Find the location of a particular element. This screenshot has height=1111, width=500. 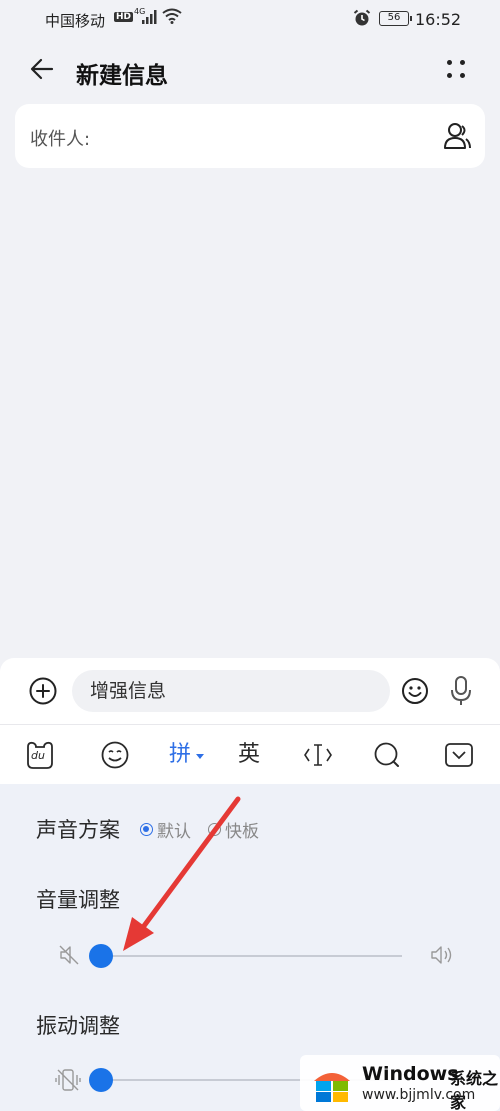

volume-max-icon is located at coordinates (441, 955).